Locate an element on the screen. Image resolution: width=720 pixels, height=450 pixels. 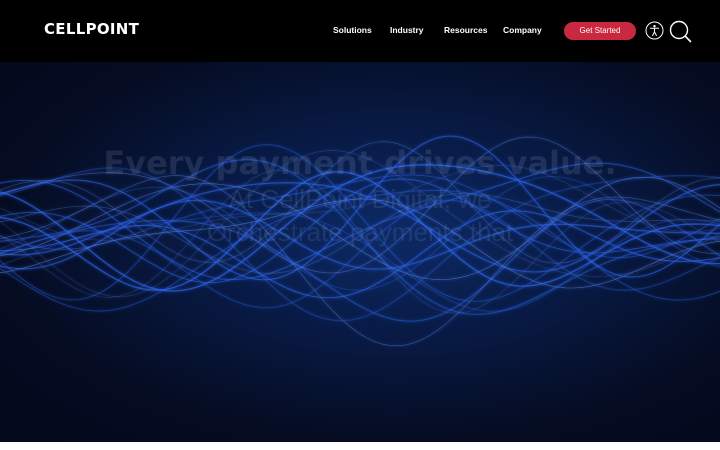
search-icon is located at coordinates (680, 34).